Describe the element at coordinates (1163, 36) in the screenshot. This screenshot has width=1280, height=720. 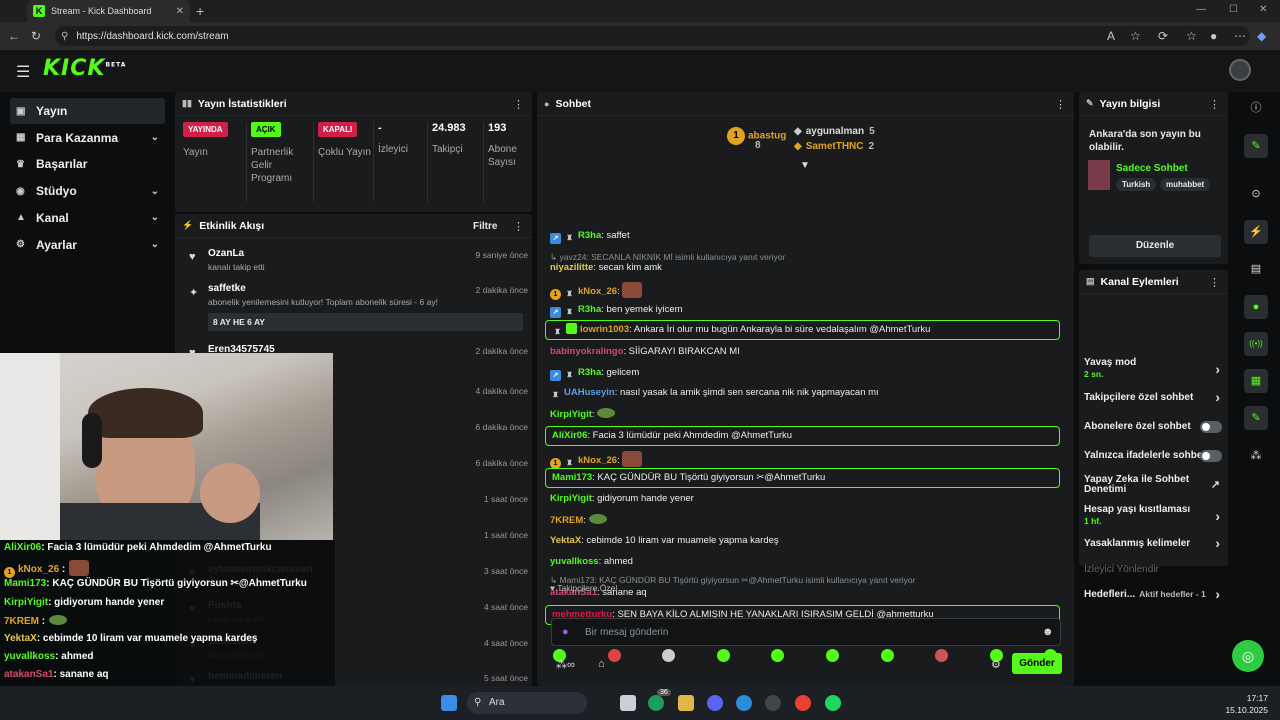
I see `extensions-icon: ⟳` at that location.